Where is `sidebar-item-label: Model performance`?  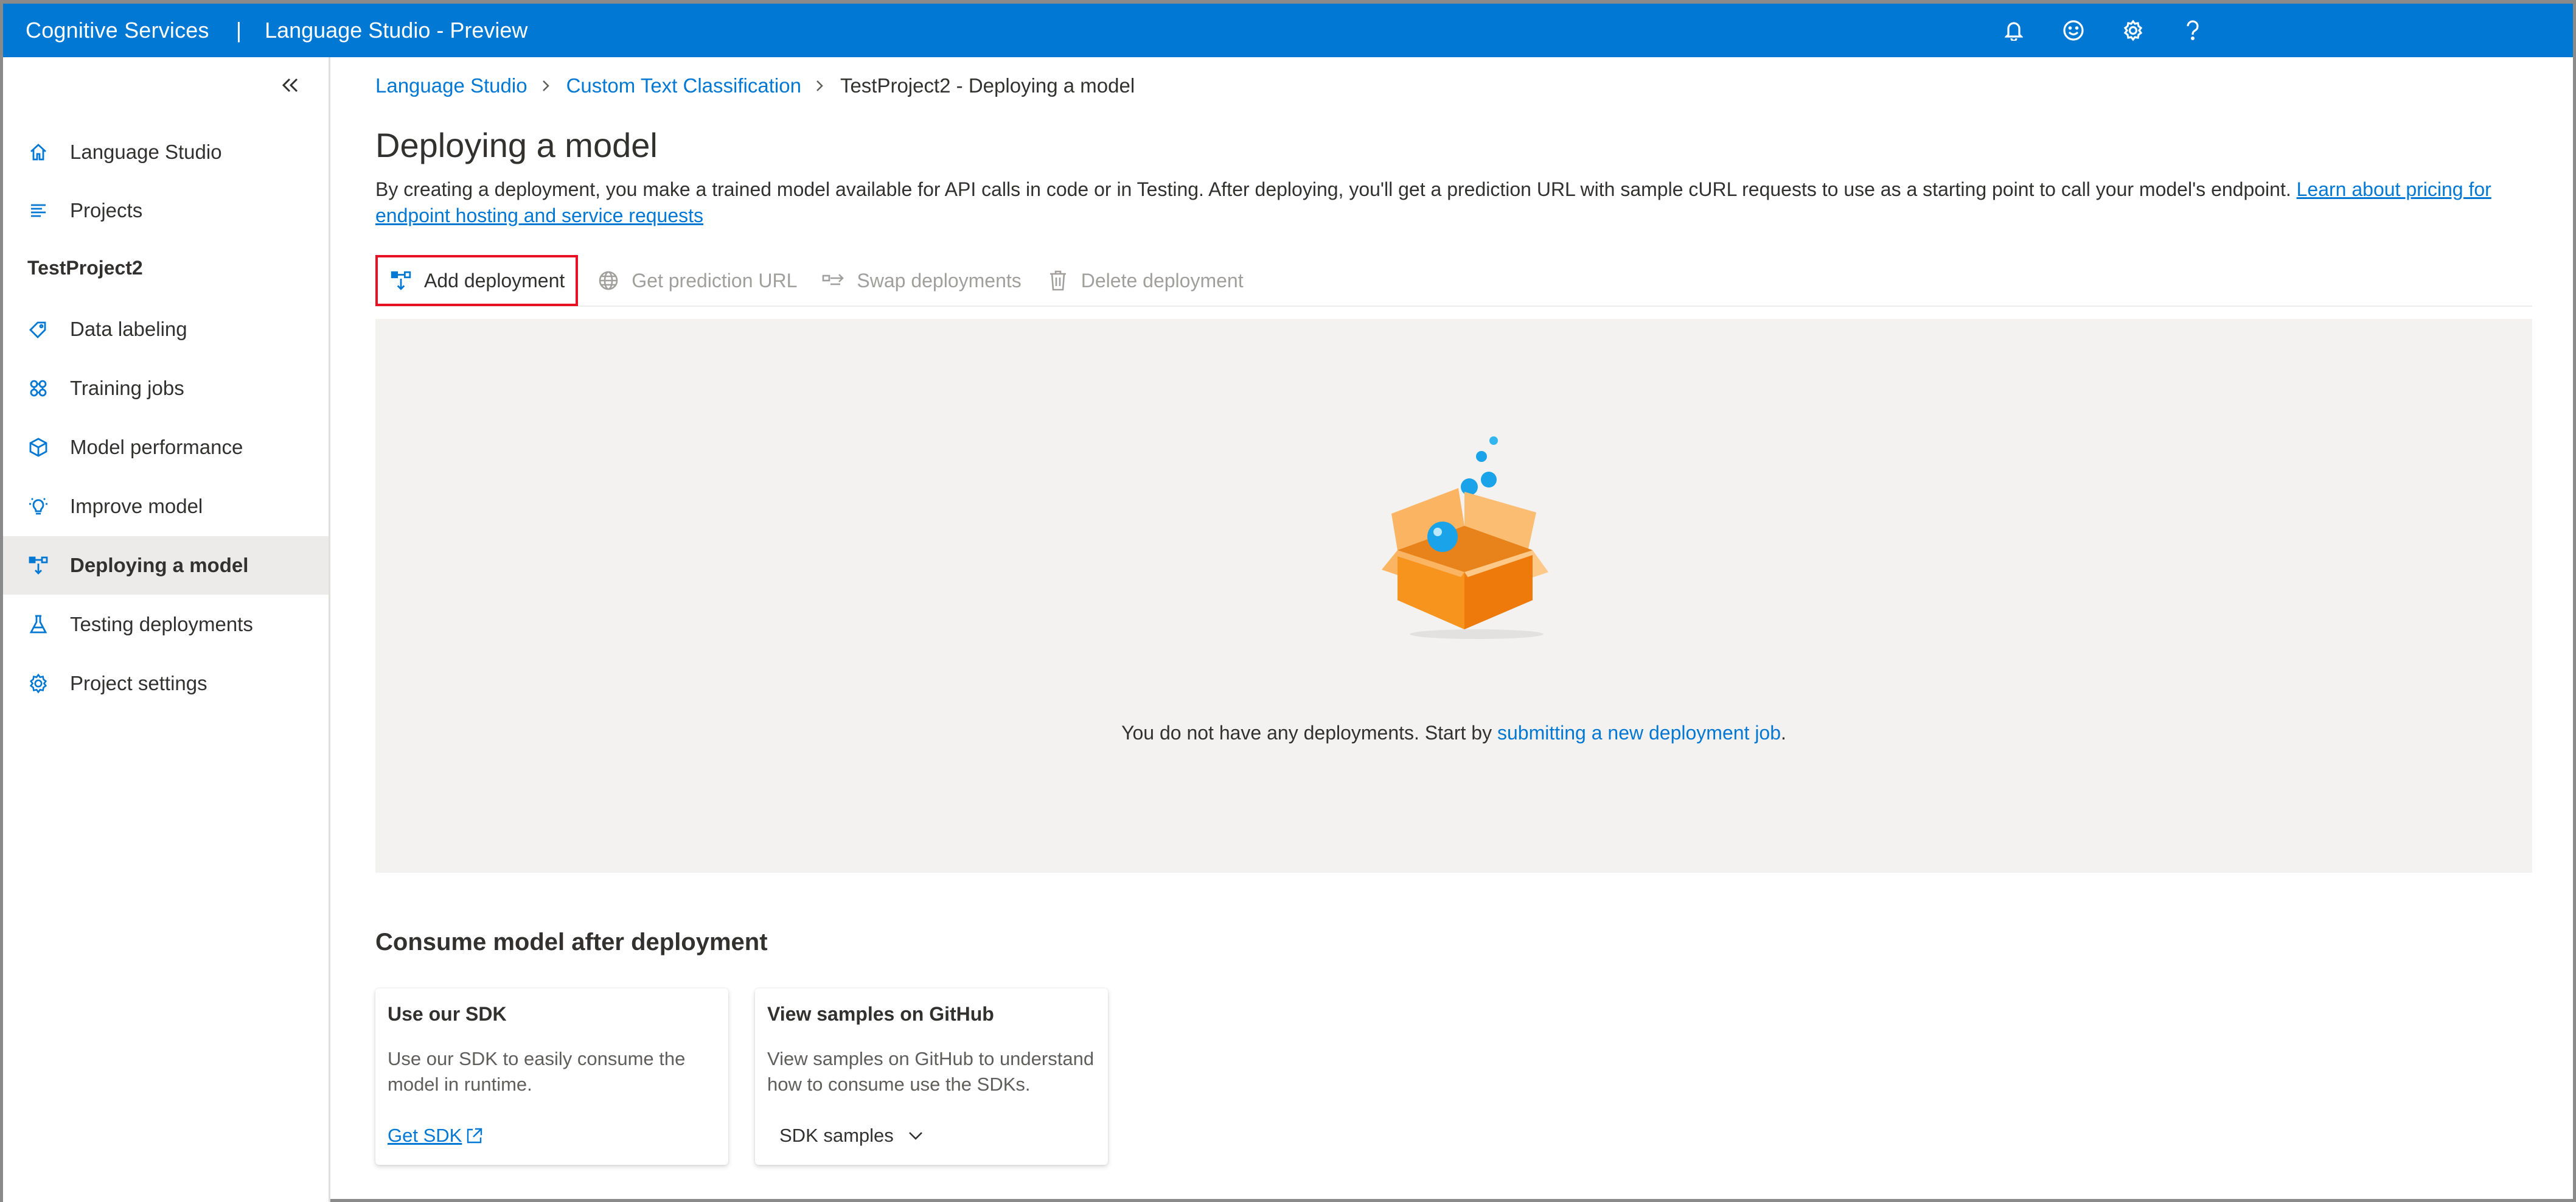 sidebar-item-label: Model performance is located at coordinates (156, 447).